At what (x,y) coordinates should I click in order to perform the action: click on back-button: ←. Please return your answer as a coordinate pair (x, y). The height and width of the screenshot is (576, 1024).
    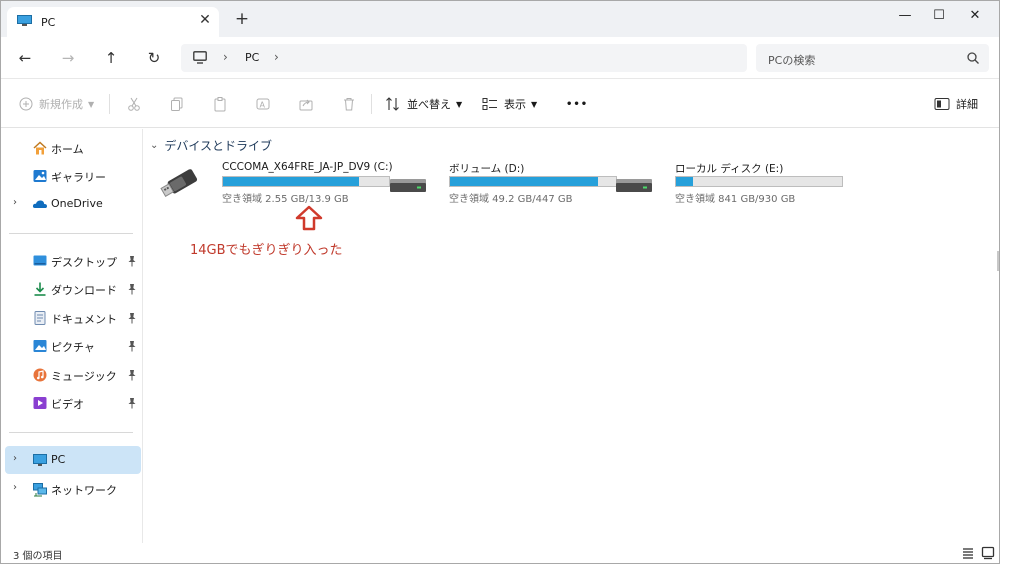
    Looking at the image, I should click on (25, 58).